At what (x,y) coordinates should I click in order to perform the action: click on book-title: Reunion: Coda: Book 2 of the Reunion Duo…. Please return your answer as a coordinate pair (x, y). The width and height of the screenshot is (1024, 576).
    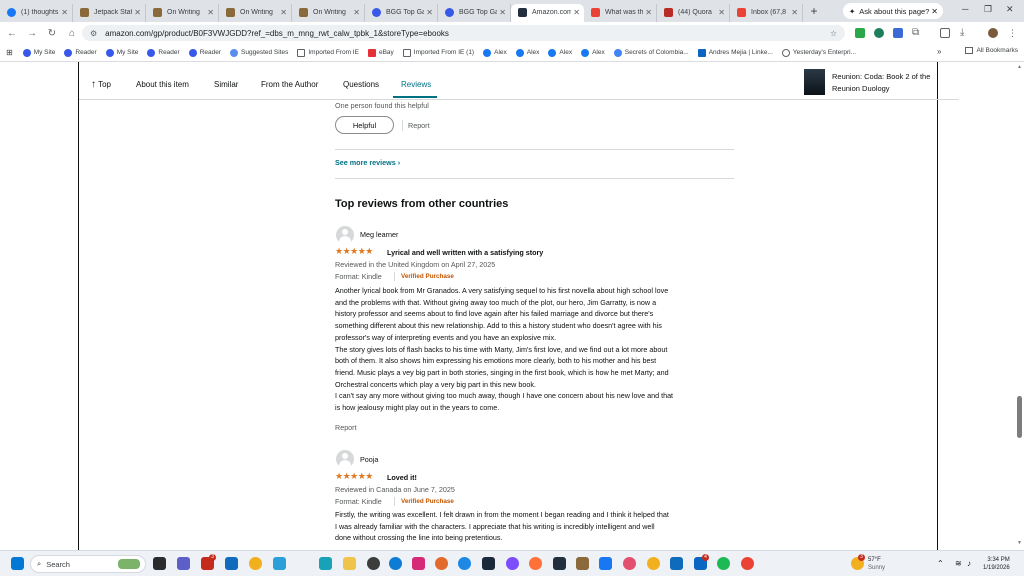
    Looking at the image, I should click on (894, 83).